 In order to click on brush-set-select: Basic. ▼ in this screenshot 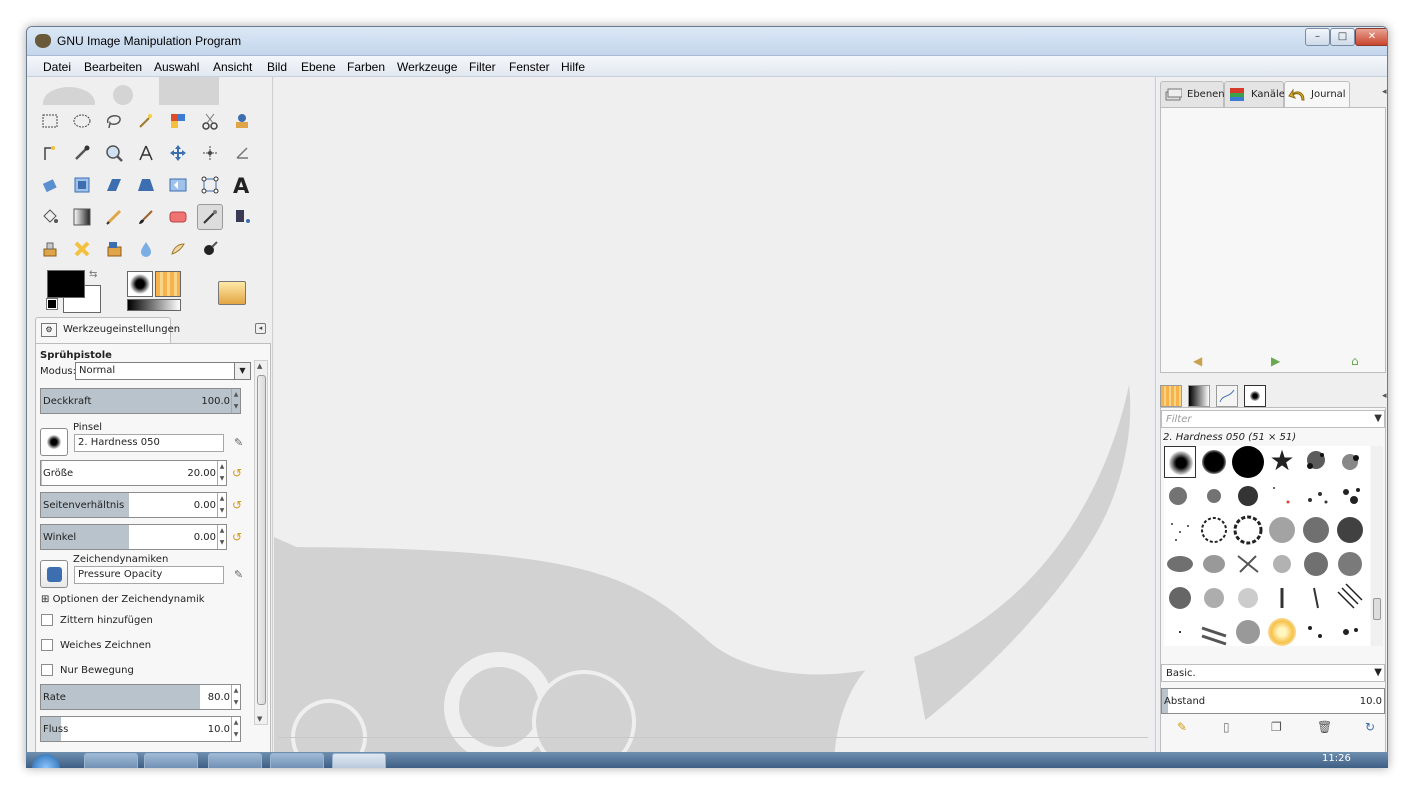, I will do `click(1273, 673)`.